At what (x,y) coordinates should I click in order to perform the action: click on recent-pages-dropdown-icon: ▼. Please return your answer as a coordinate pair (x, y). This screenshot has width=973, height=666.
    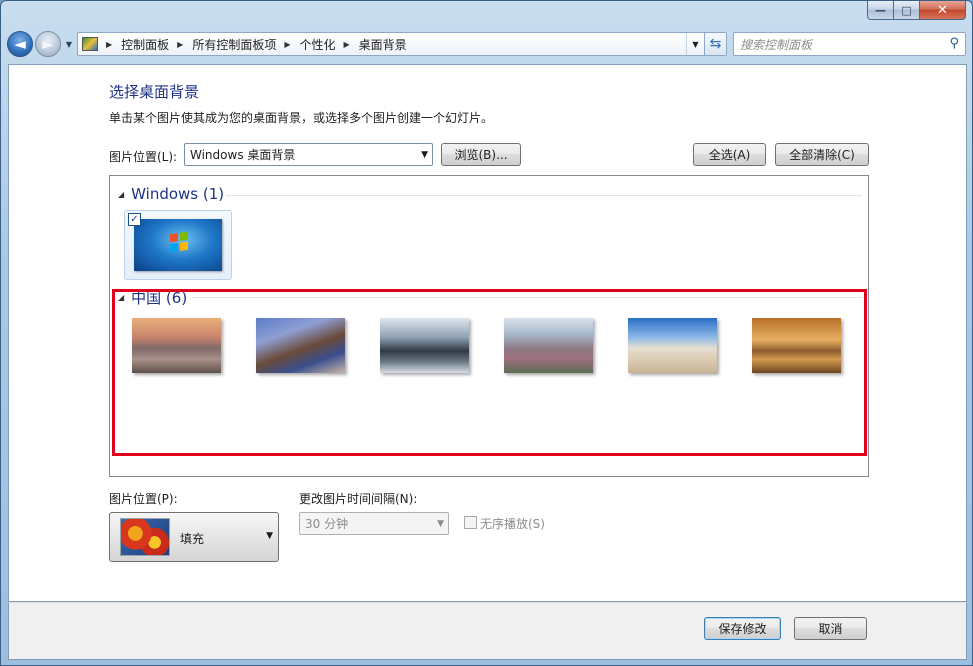
    Looking at the image, I should click on (69, 44).